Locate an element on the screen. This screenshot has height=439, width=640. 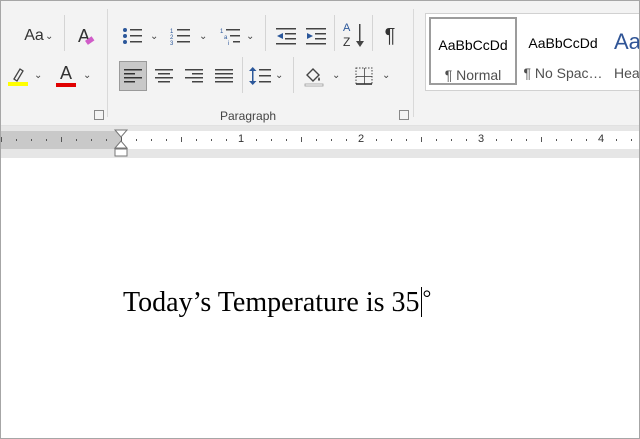
borders-icon is located at coordinates (364, 76).